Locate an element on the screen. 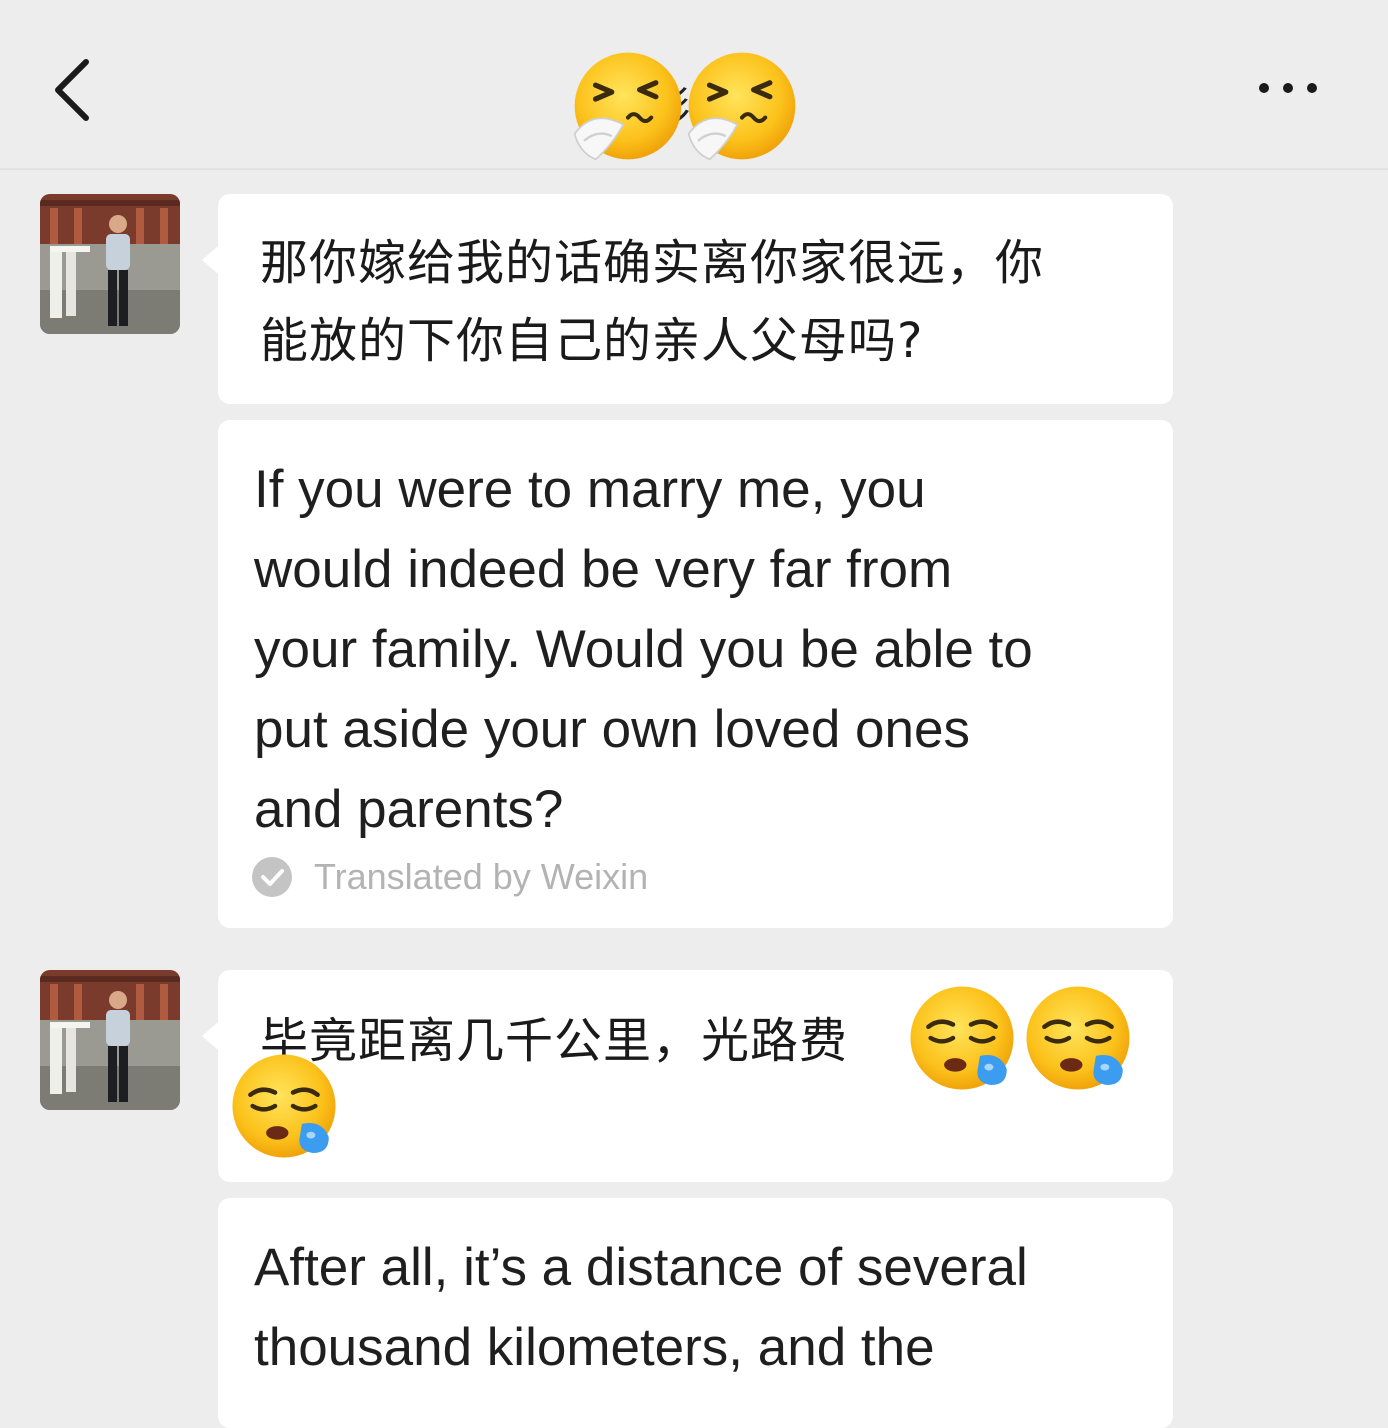 The height and width of the screenshot is (1428, 1388). message-original-text: 那你嫁给我的话确实离你家很远，你 能放的下你自己的亲人父母吗? is located at coordinates (705, 302).